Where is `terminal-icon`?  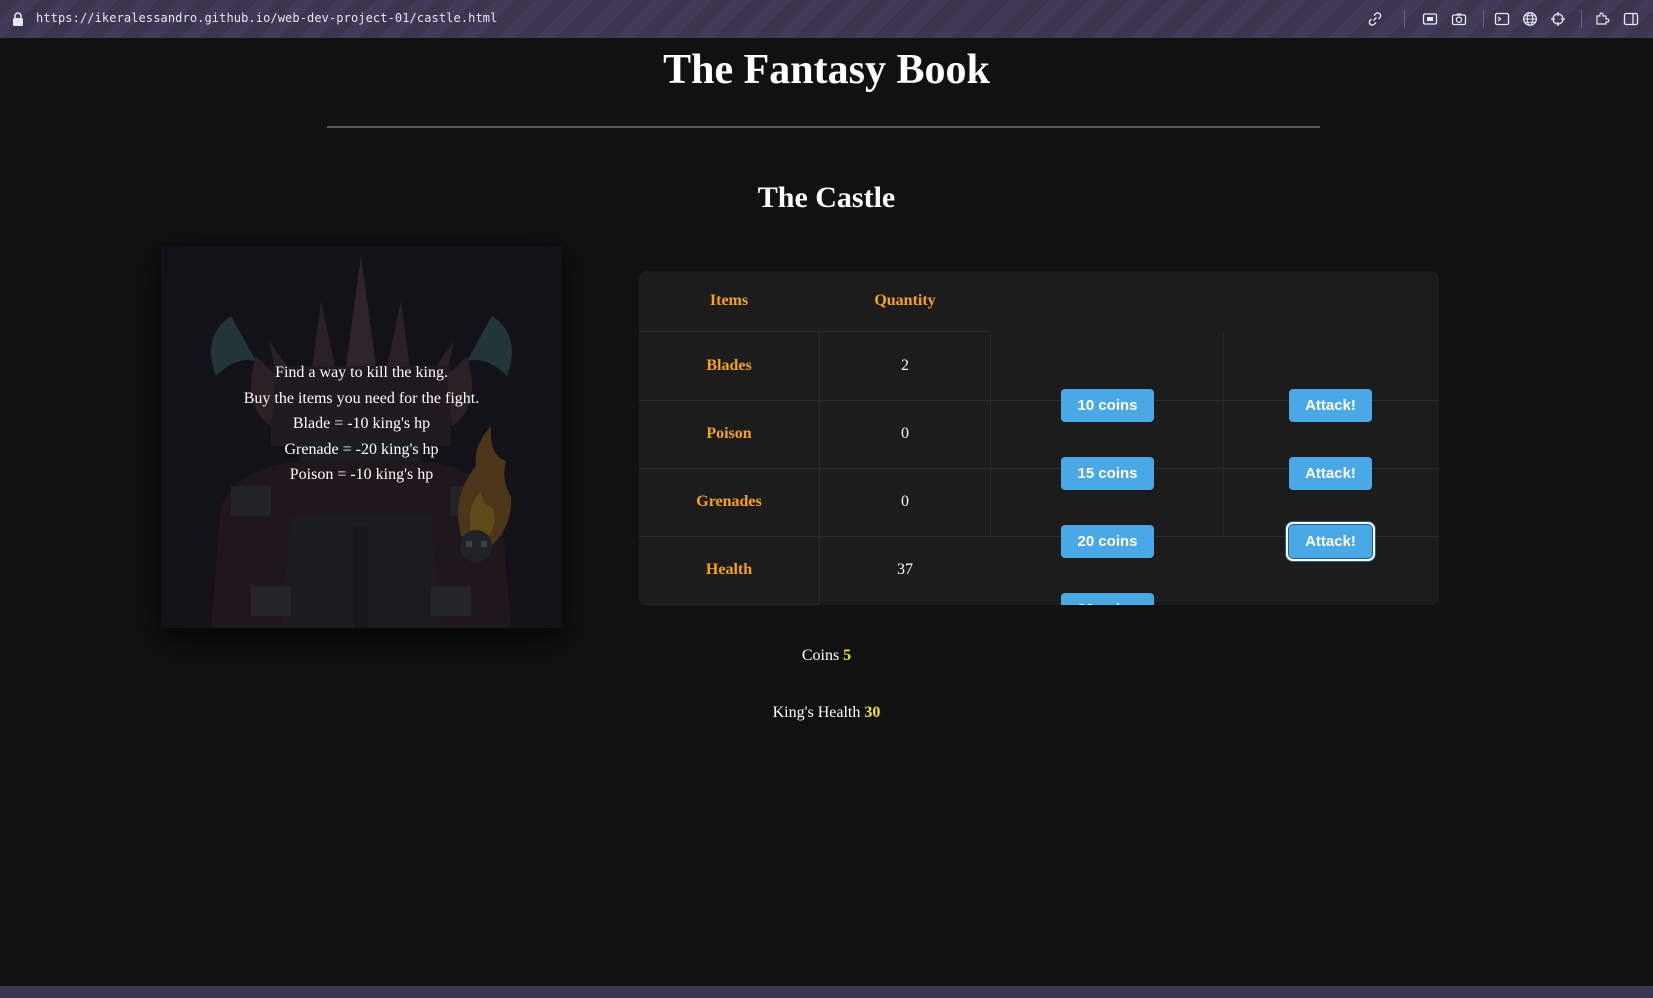 terminal-icon is located at coordinates (1502, 19).